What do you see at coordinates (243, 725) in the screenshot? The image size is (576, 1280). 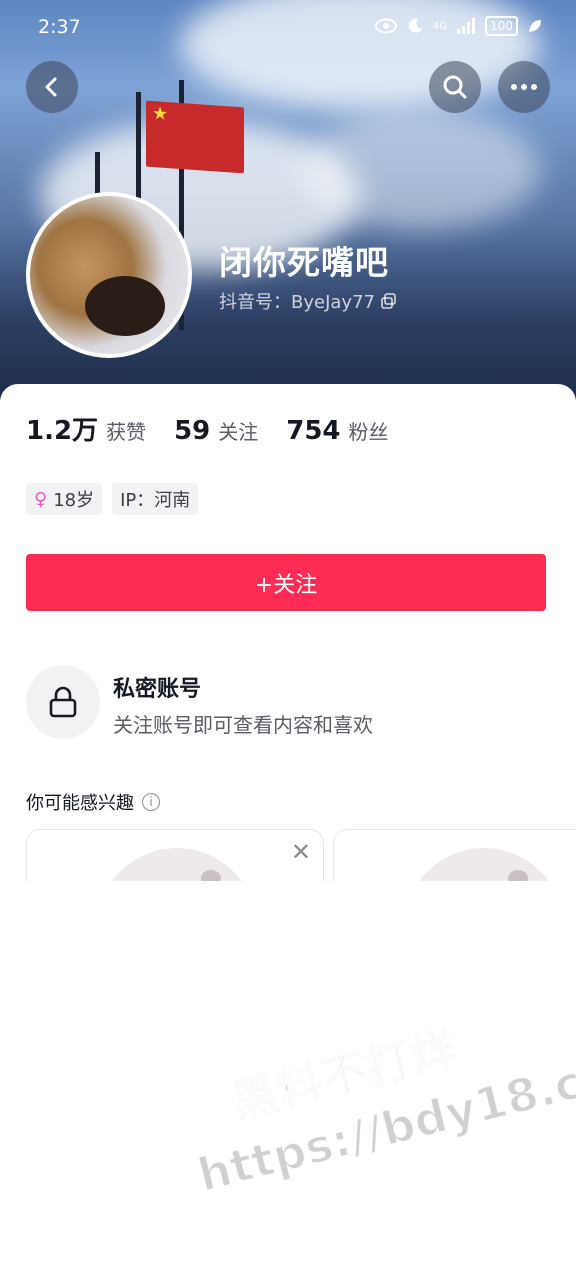 I see `private-description: 关注账号即可查看内容和喜欢` at bounding box center [243, 725].